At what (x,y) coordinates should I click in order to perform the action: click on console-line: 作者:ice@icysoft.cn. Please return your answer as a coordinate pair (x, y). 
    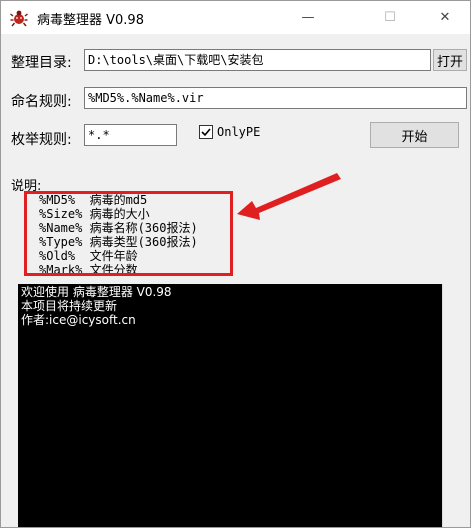
    Looking at the image, I should click on (78, 320).